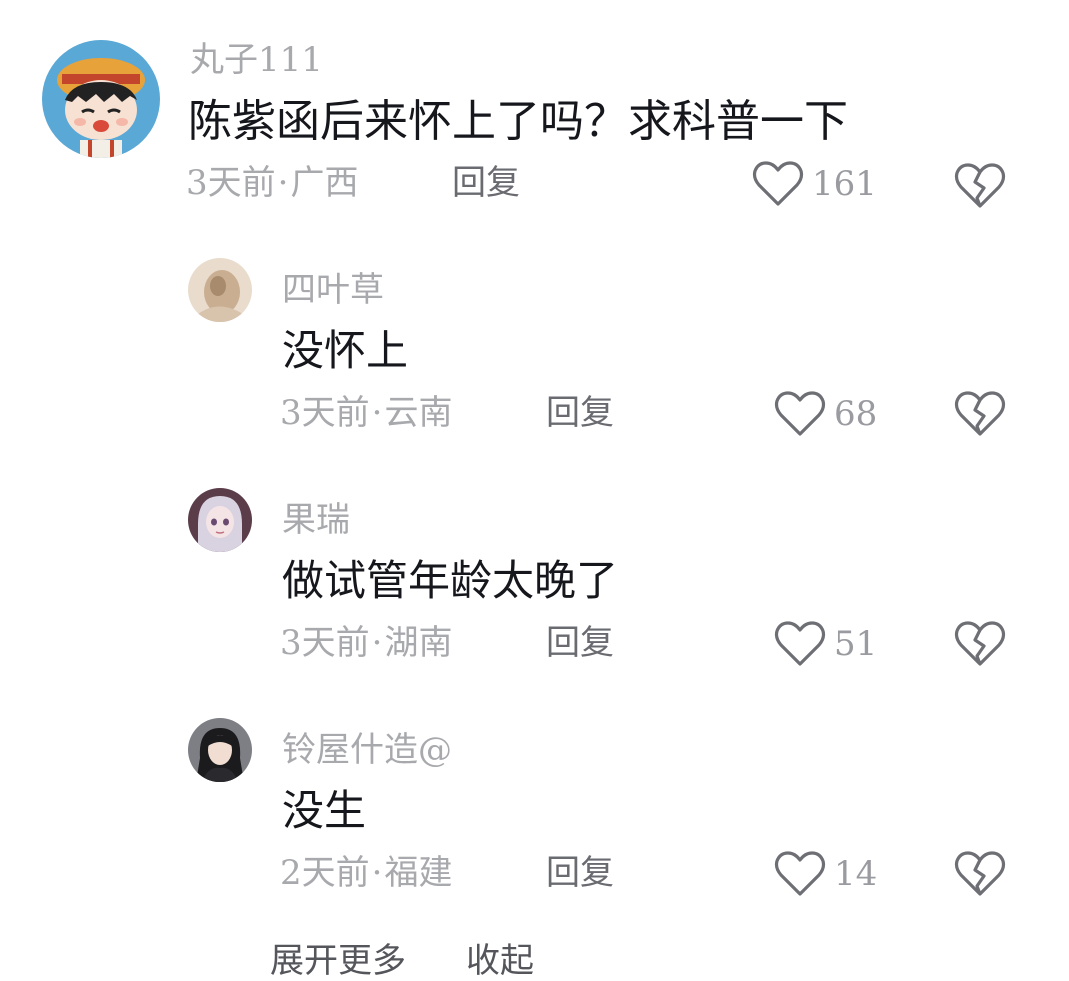 The width and height of the screenshot is (1069, 981). I want to click on comment-meta: 3天前·云南, so click(366, 413).